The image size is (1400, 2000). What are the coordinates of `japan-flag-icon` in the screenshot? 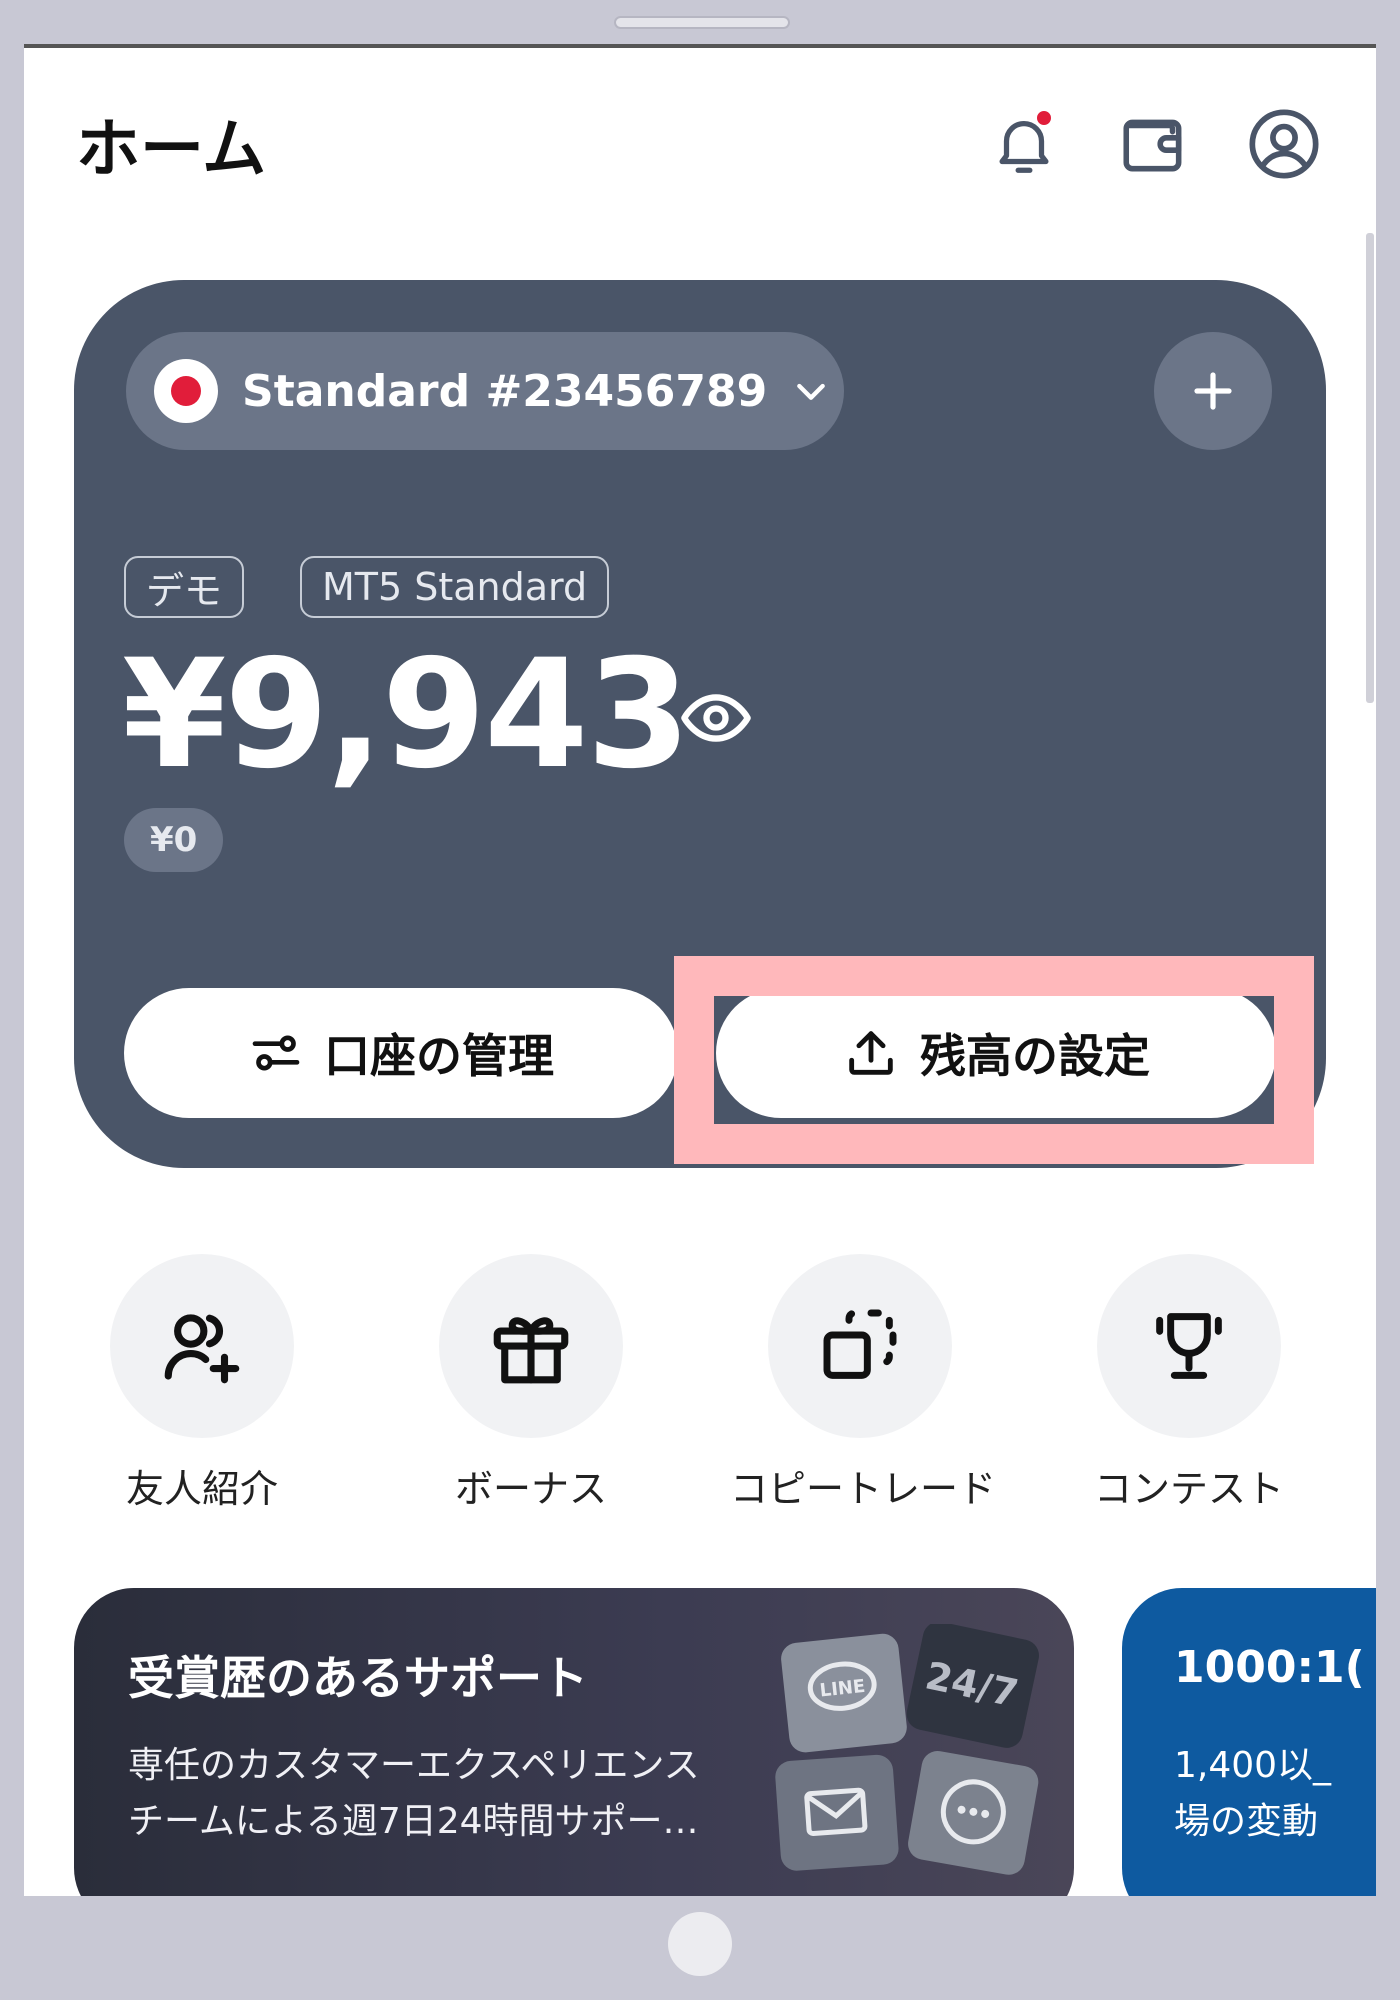 It's located at (186, 391).